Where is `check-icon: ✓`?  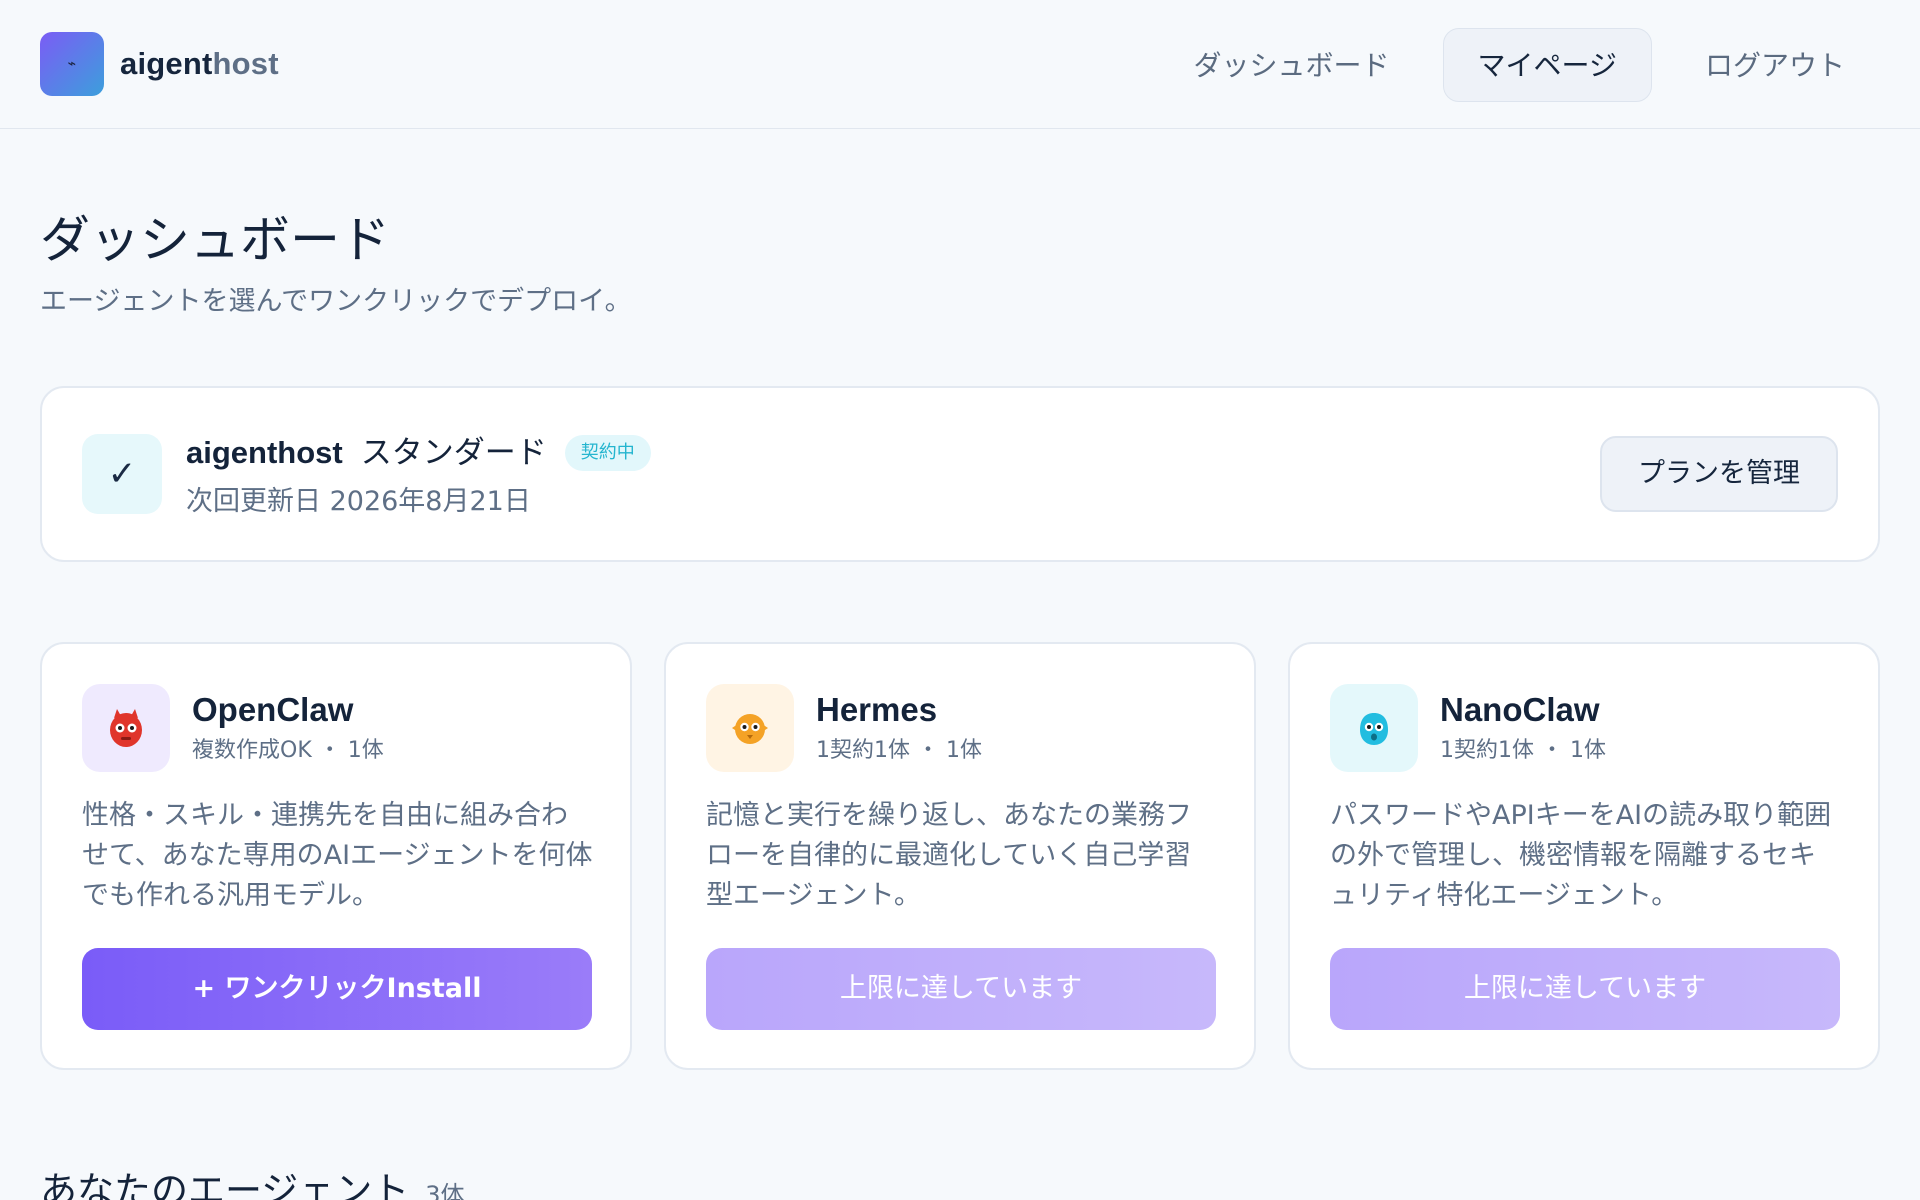
check-icon: ✓ is located at coordinates (122, 474).